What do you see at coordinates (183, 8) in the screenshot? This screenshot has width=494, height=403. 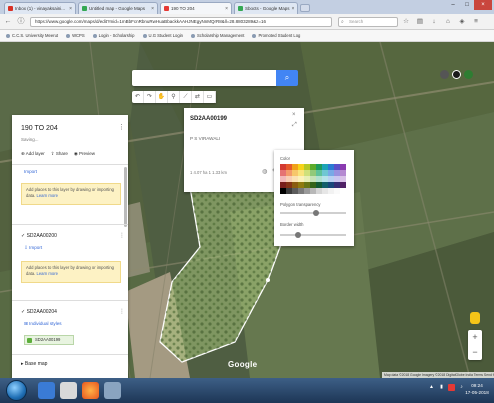 I see `tab-label: 190 TO 204` at bounding box center [183, 8].